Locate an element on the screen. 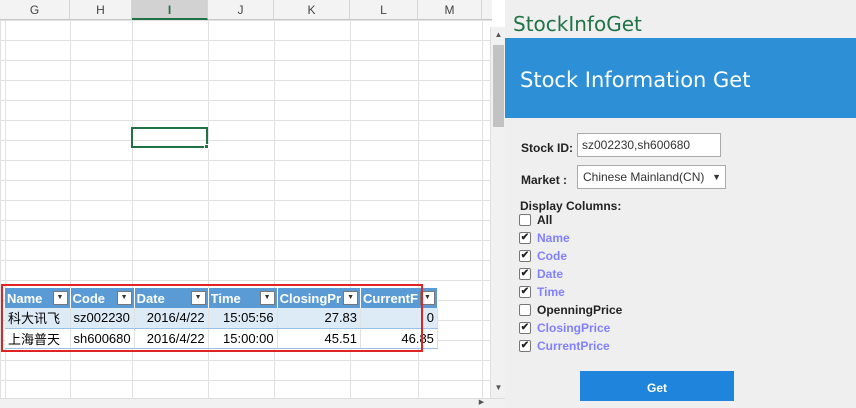 This screenshot has width=856, height=408. checkbox-time: ✔ Time is located at coordinates (542, 292).